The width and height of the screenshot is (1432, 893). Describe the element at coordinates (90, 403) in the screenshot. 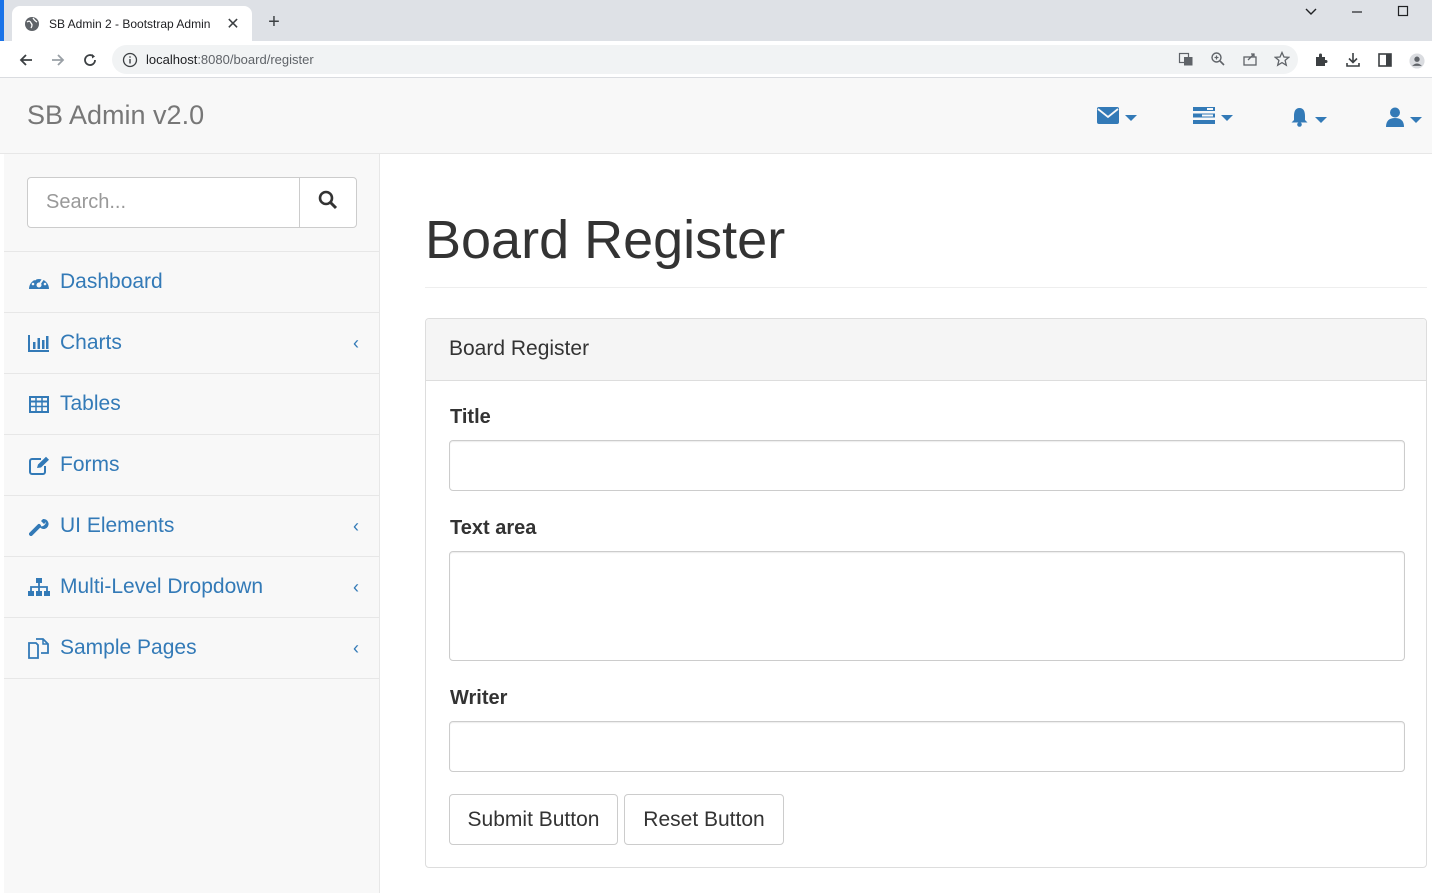

I see `sidebar-item-label: Tables` at that location.